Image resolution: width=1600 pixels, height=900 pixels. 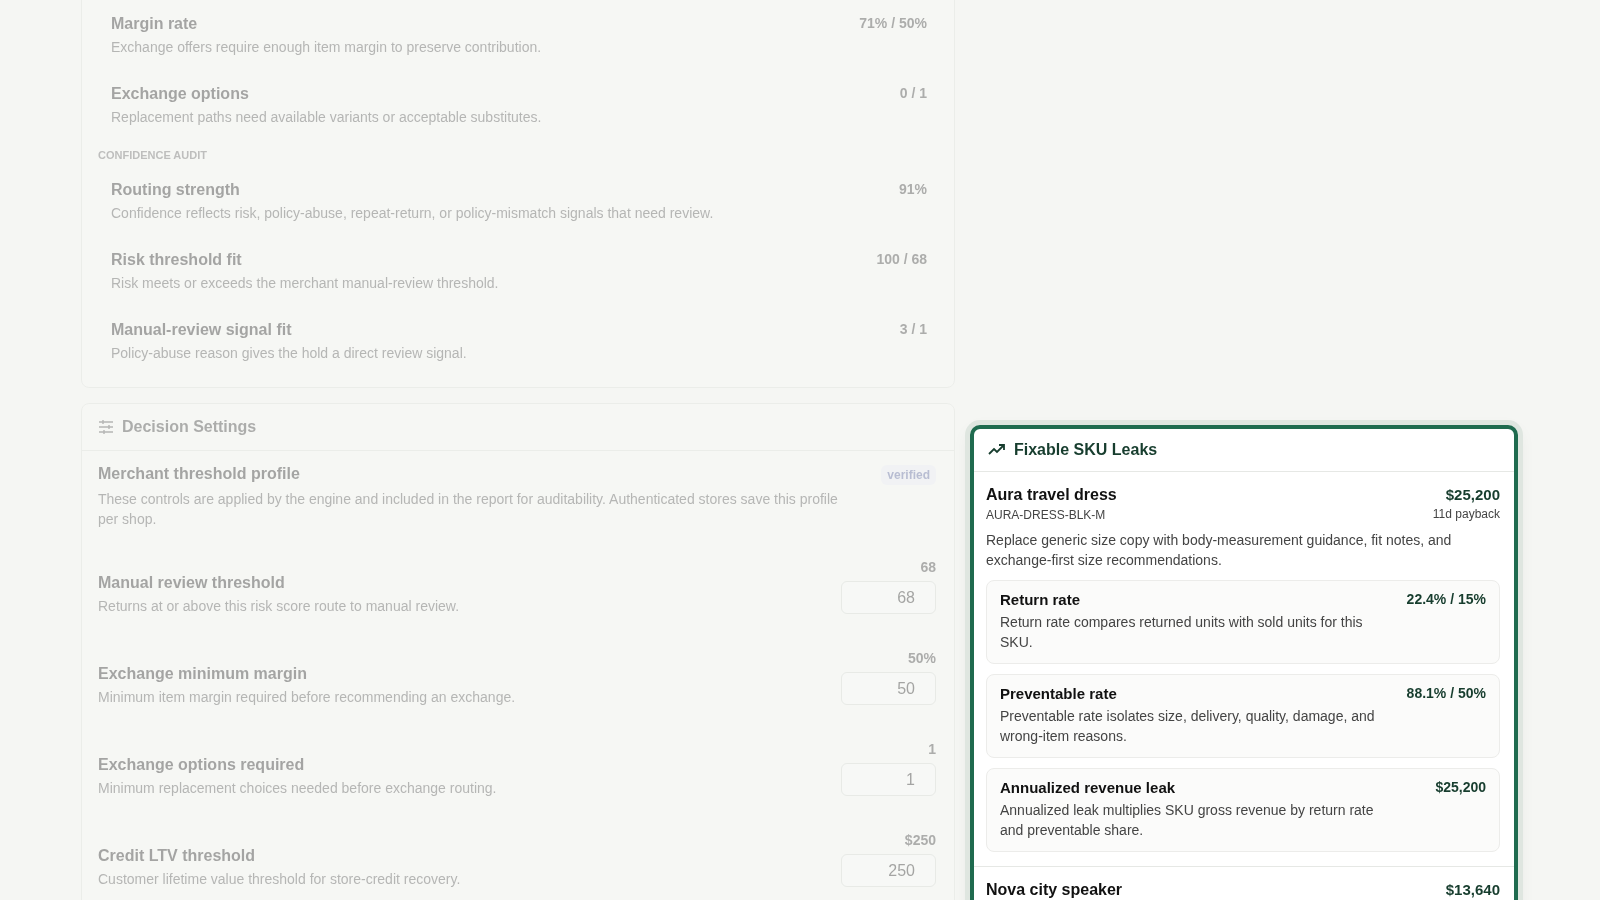 I want to click on trend-up-icon, so click(x=997, y=450).